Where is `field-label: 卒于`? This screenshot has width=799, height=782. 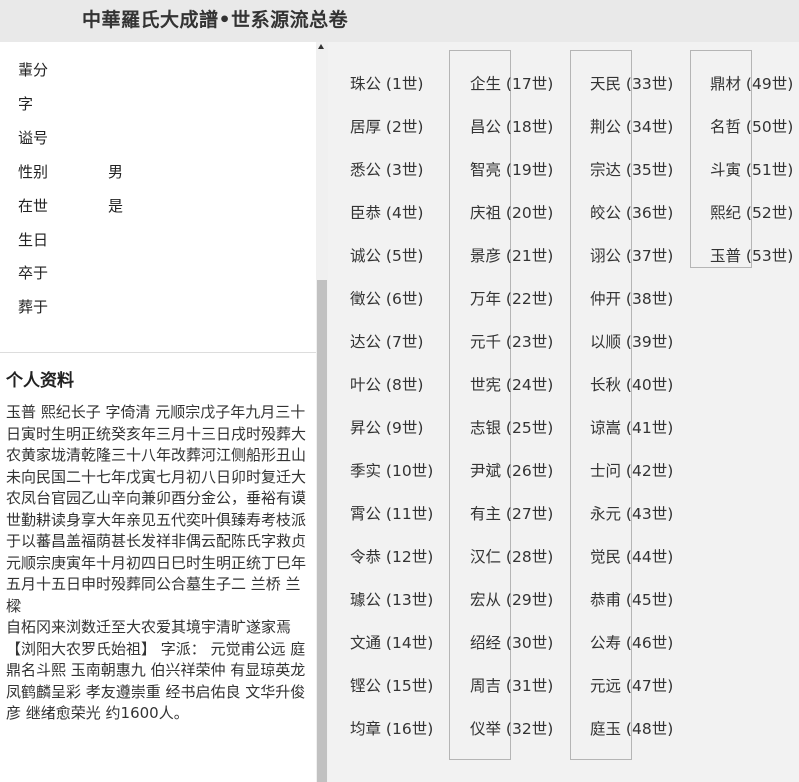
field-label: 卒于 is located at coordinates (33, 273).